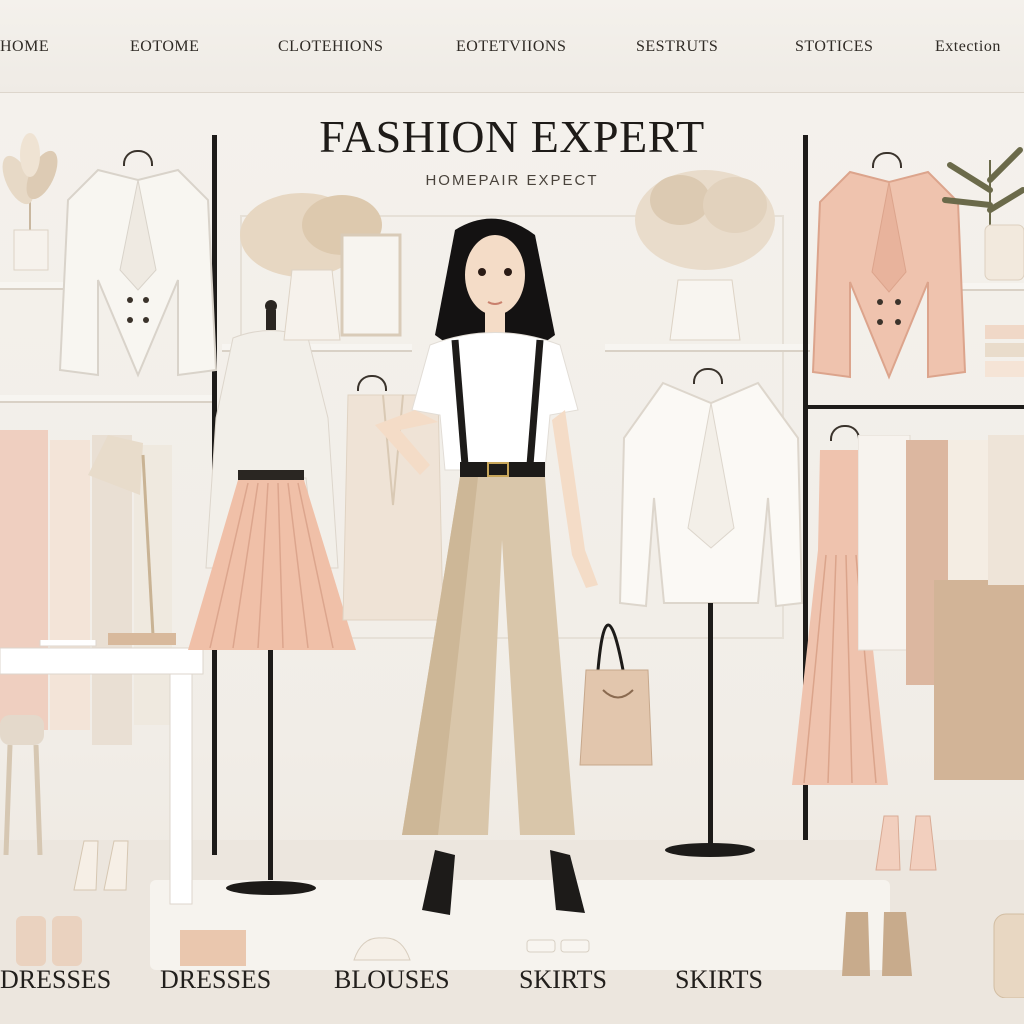 Image resolution: width=1024 pixels, height=1024 pixels. What do you see at coordinates (941, 610) in the screenshot?
I see `right-rack-garments` at bounding box center [941, 610].